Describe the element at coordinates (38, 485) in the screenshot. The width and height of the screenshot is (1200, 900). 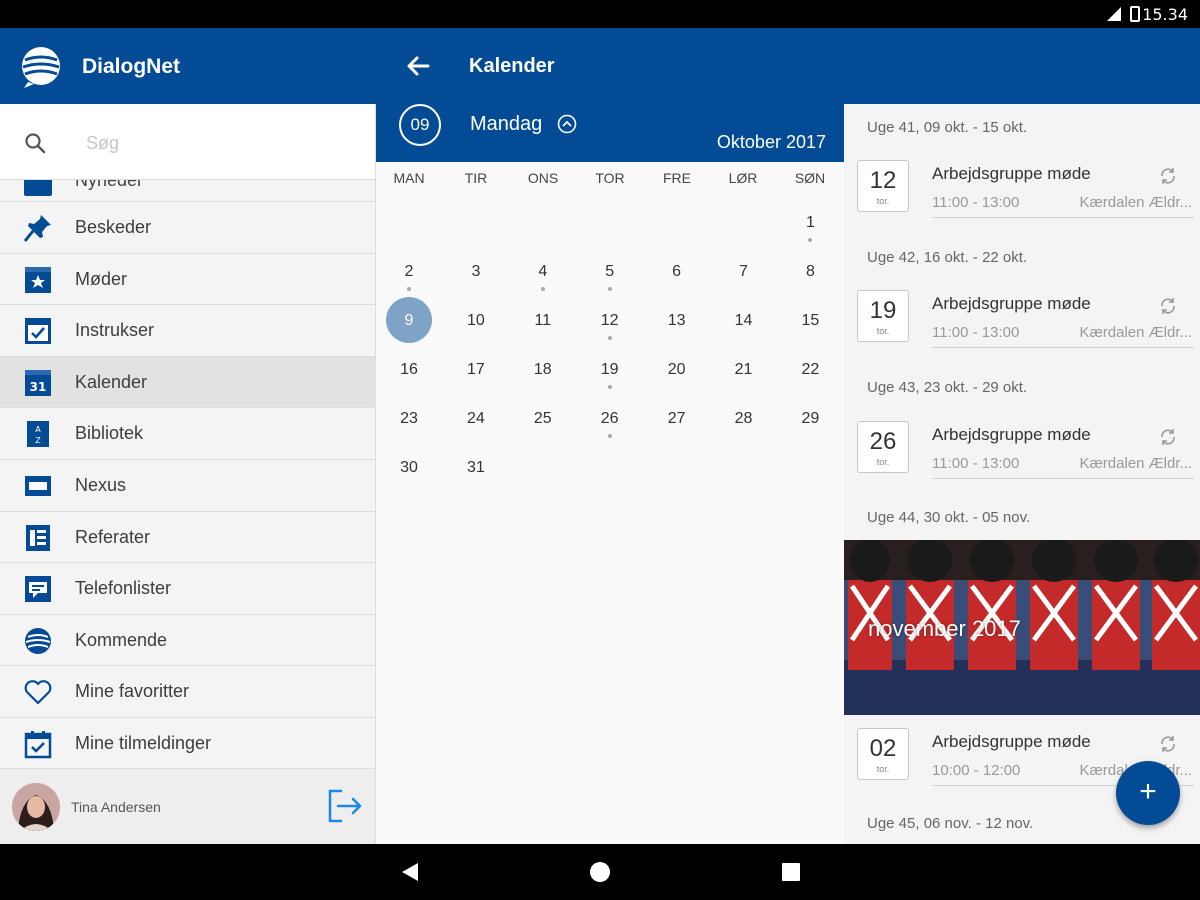
I see `nexus-icon` at that location.